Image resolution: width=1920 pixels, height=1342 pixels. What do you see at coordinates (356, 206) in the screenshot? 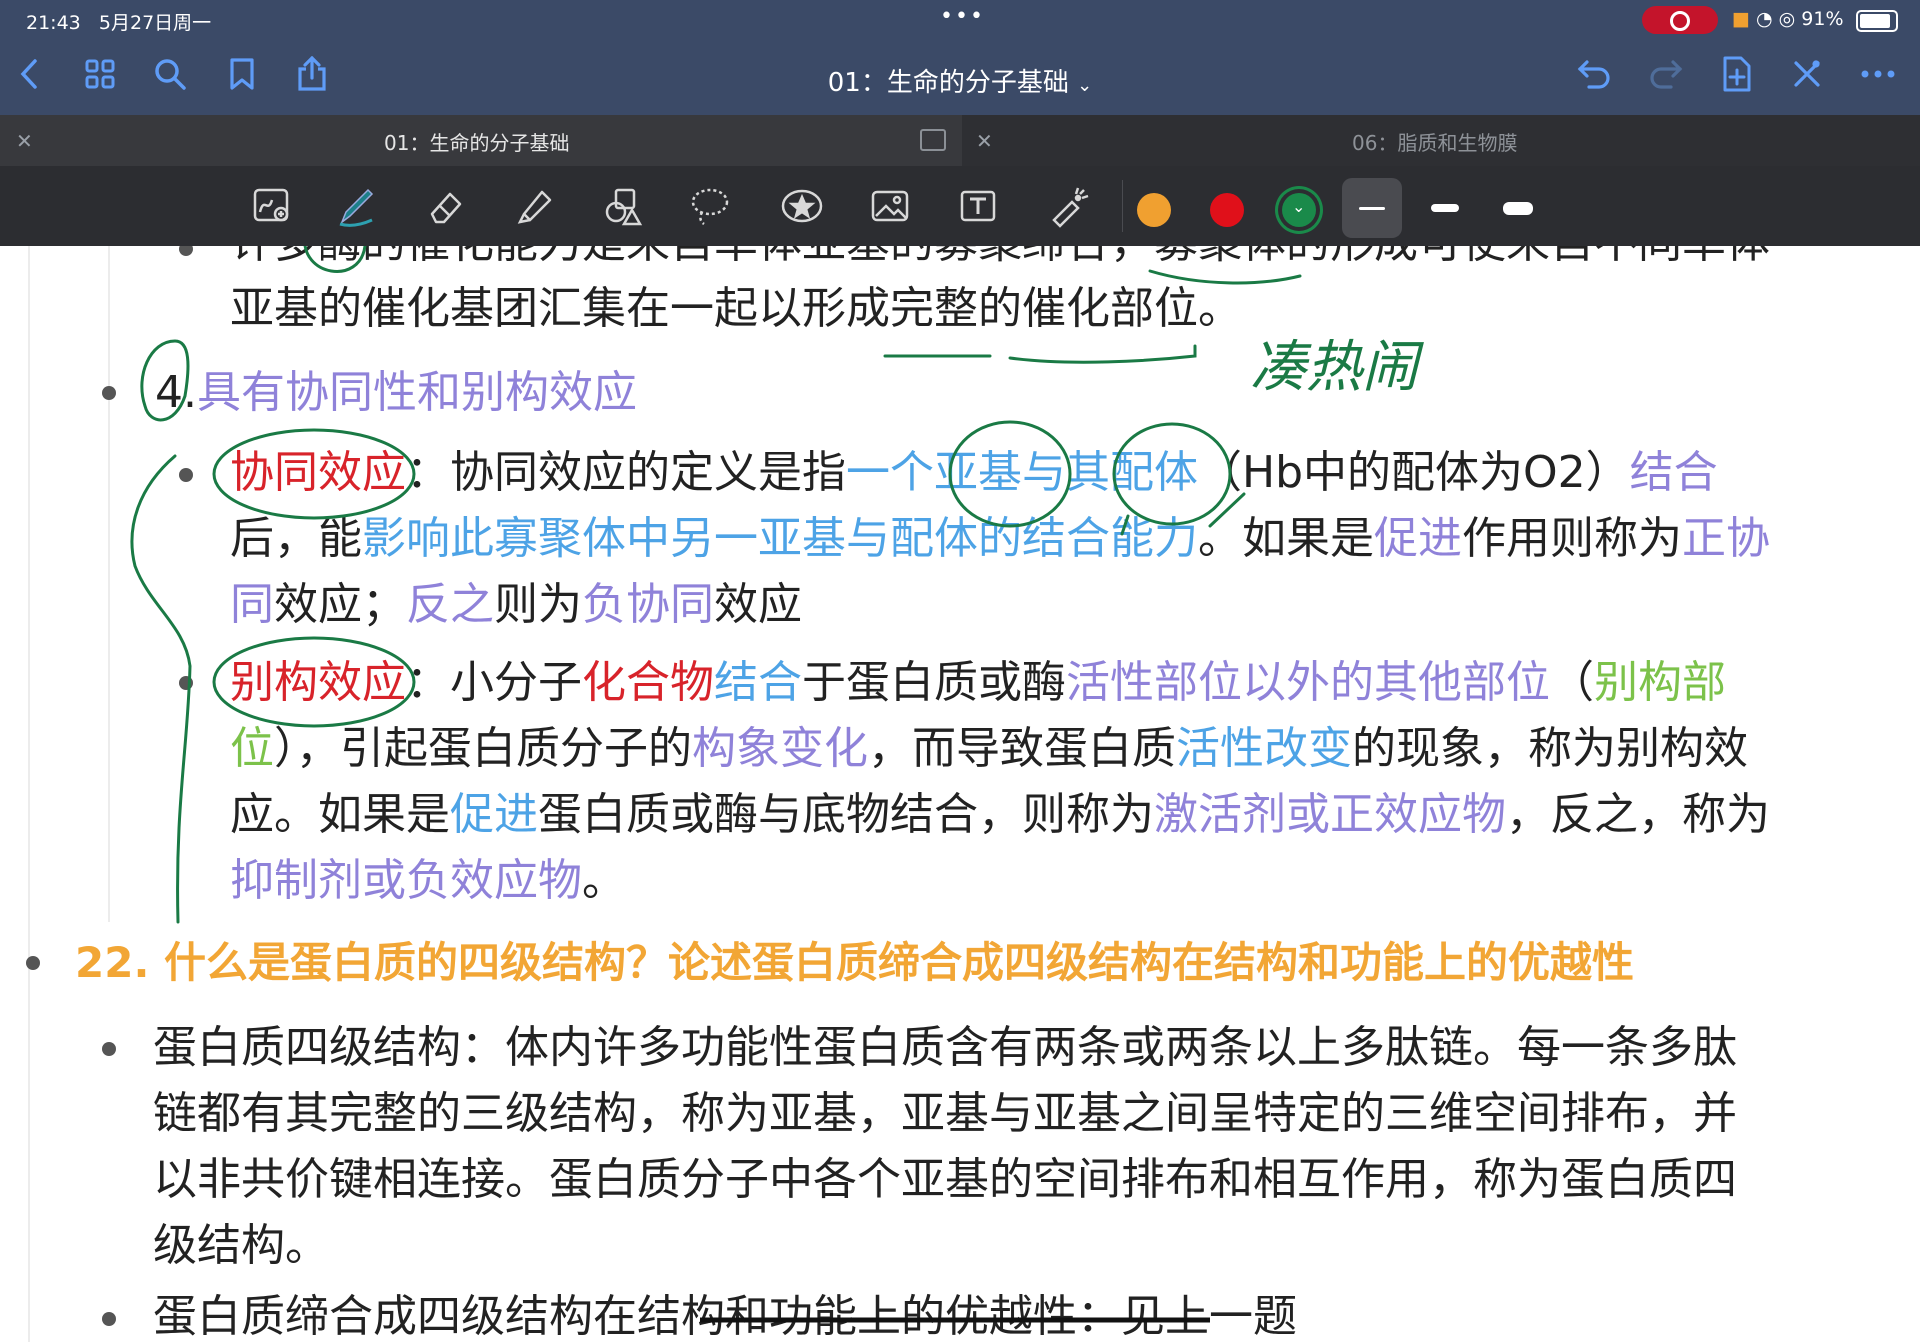
I see `pen-tool-icon` at bounding box center [356, 206].